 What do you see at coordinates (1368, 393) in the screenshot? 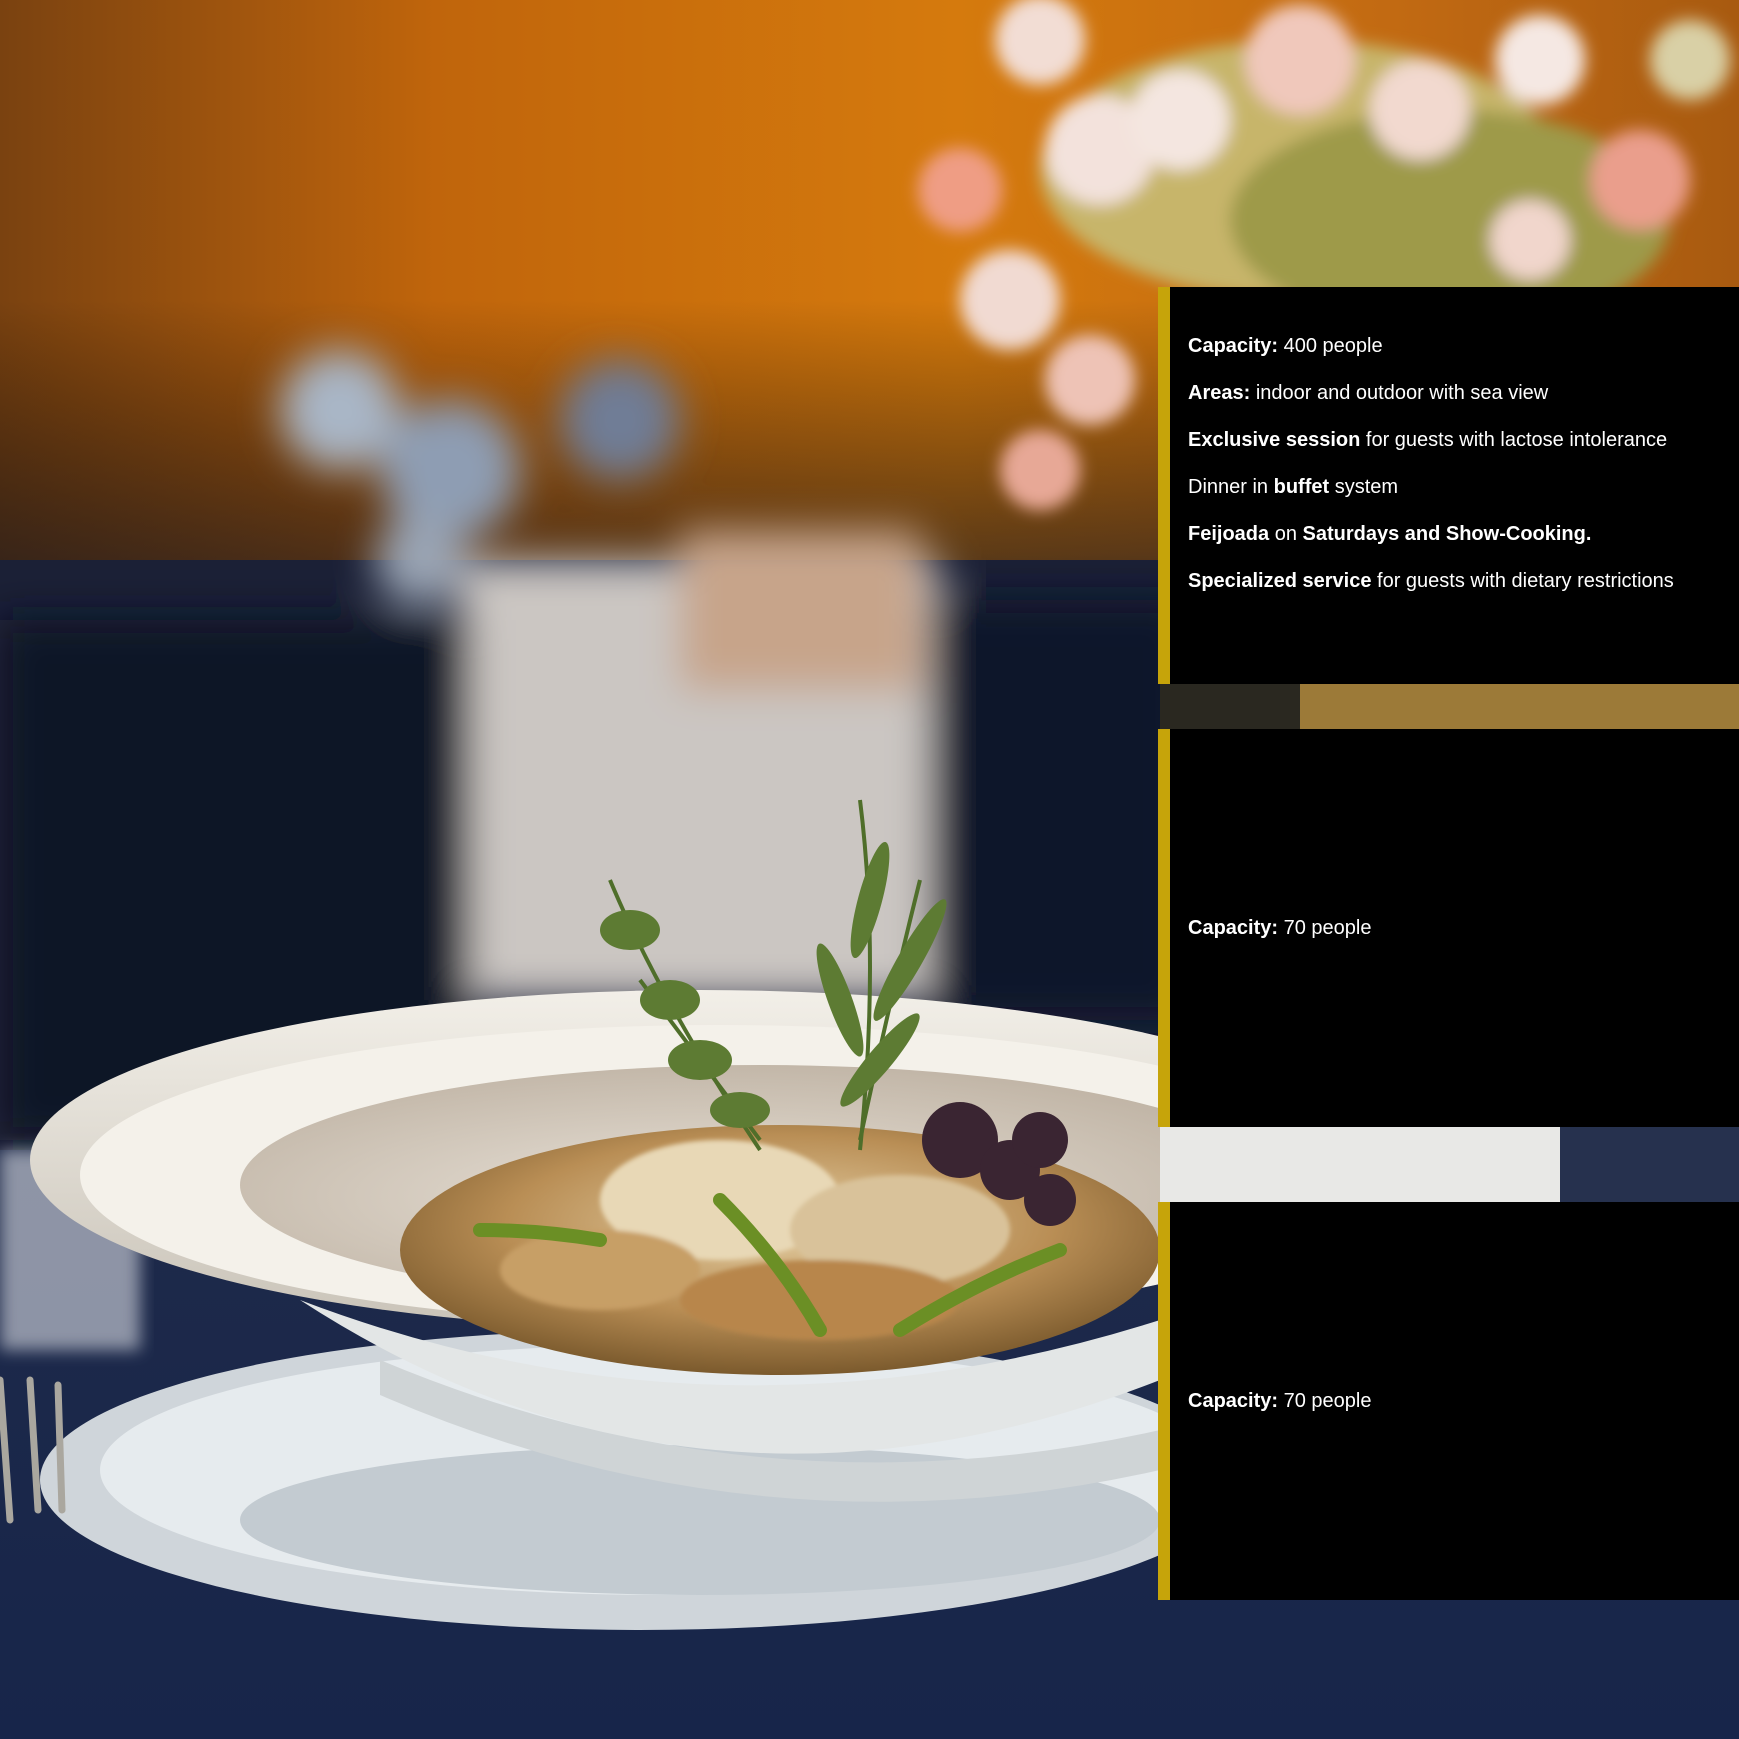
I see `areas-line: Areas: indoor and outdoor with sea view` at bounding box center [1368, 393].